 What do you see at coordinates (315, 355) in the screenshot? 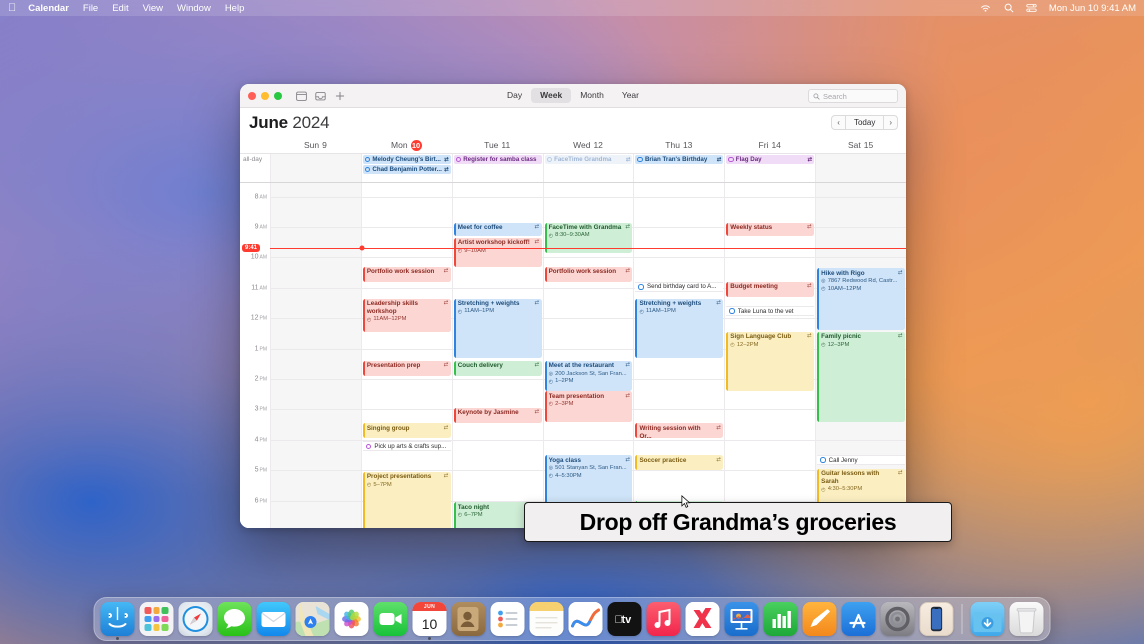
I see `day-column-sun` at bounding box center [315, 355].